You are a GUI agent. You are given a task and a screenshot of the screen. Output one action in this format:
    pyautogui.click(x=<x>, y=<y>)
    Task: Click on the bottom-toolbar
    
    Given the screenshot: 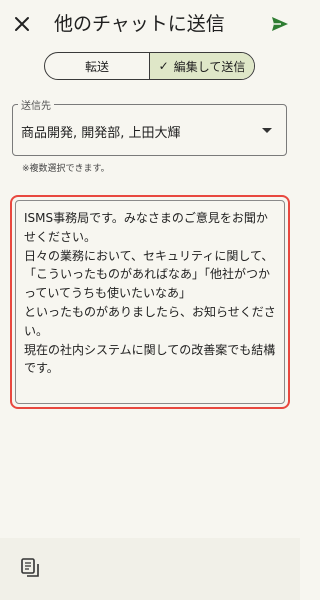 What is the action you would take?
    pyautogui.click(x=150, y=569)
    